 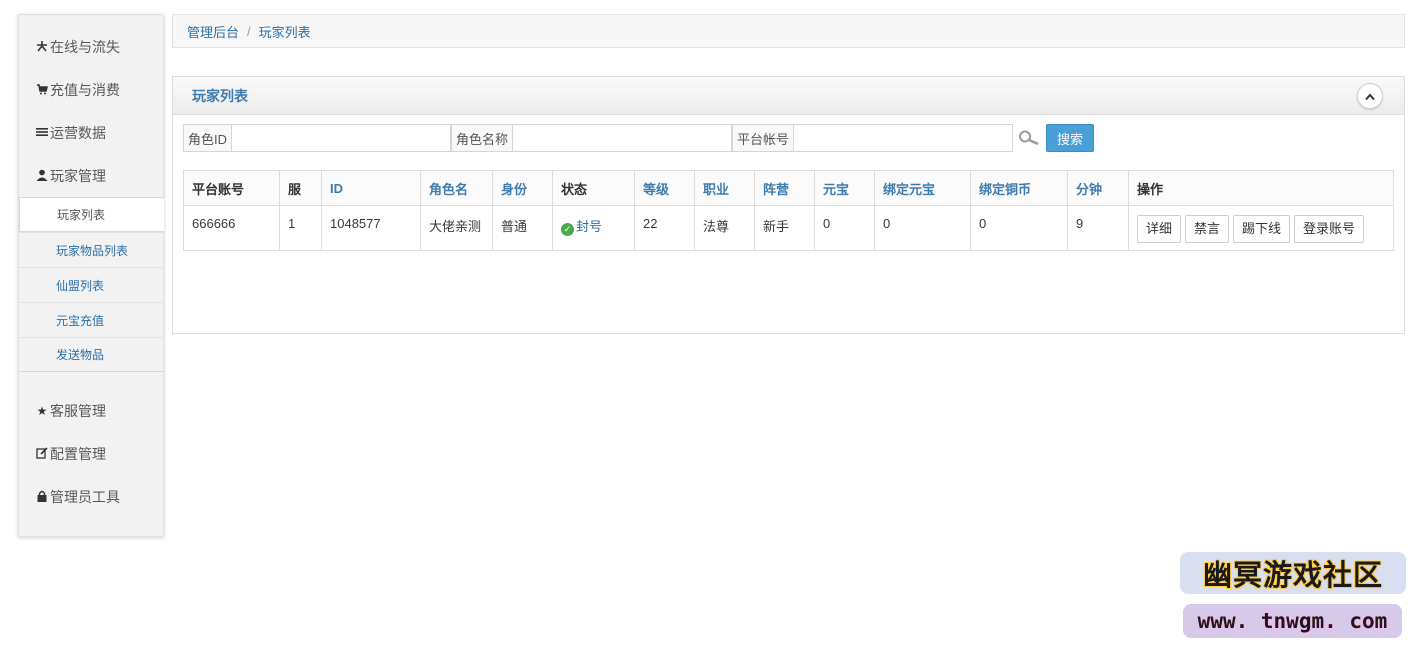 What do you see at coordinates (622, 138) in the screenshot?
I see `role-name-input` at bounding box center [622, 138].